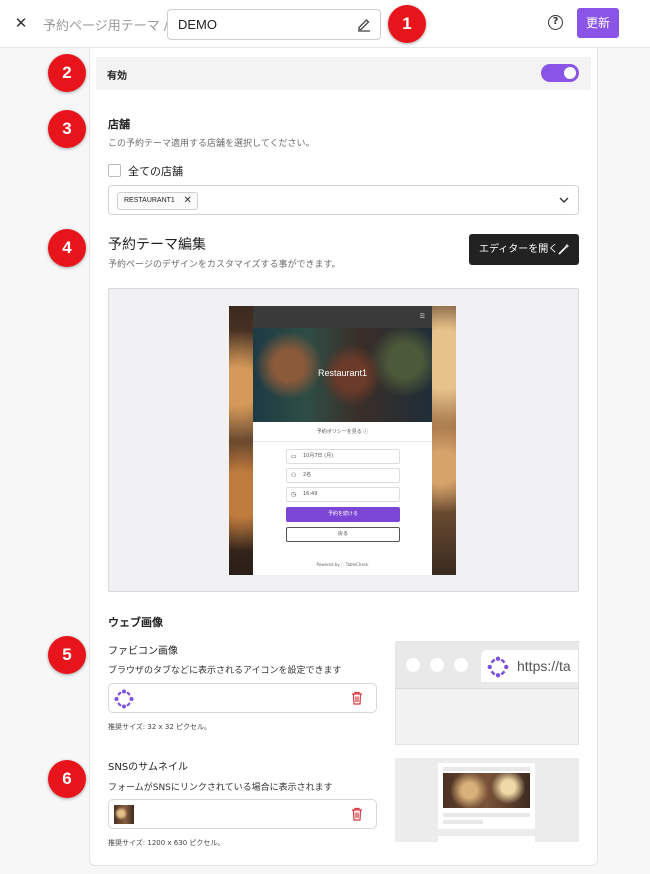 This screenshot has width=650, height=874. I want to click on favicon-title: ファビコン画像, so click(143, 651).